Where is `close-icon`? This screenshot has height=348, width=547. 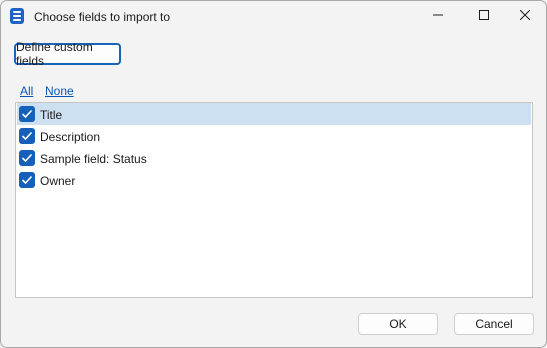
close-icon is located at coordinates (525, 16).